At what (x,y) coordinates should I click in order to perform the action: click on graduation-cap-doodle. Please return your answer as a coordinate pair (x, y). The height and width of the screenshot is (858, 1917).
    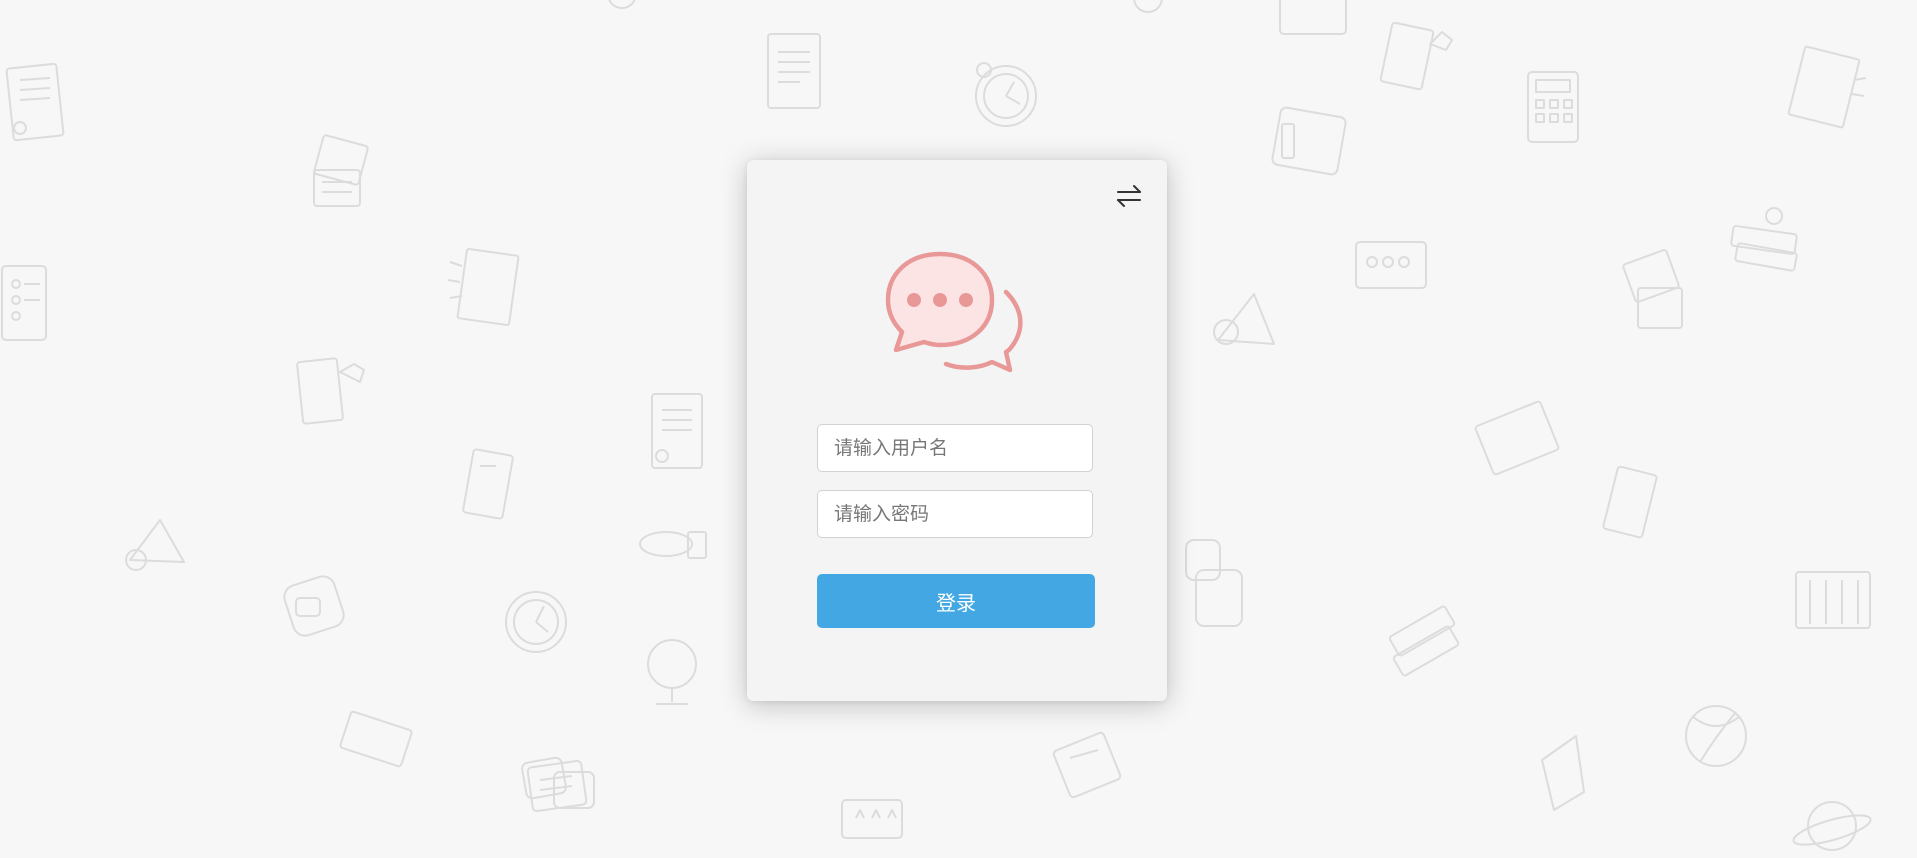
    Looking at the image, I should click on (1563, 773).